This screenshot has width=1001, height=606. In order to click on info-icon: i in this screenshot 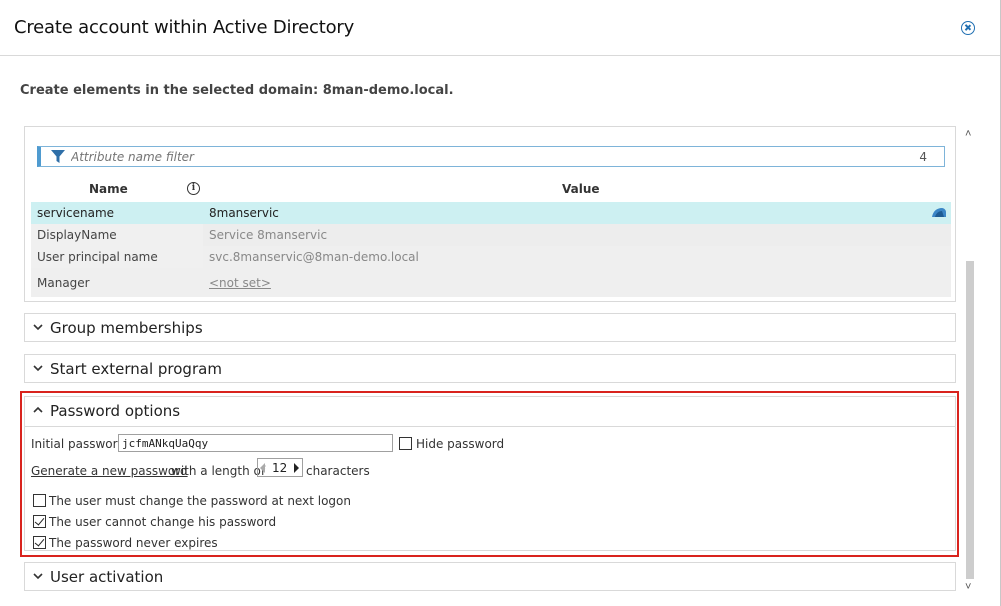, I will do `click(193, 188)`.